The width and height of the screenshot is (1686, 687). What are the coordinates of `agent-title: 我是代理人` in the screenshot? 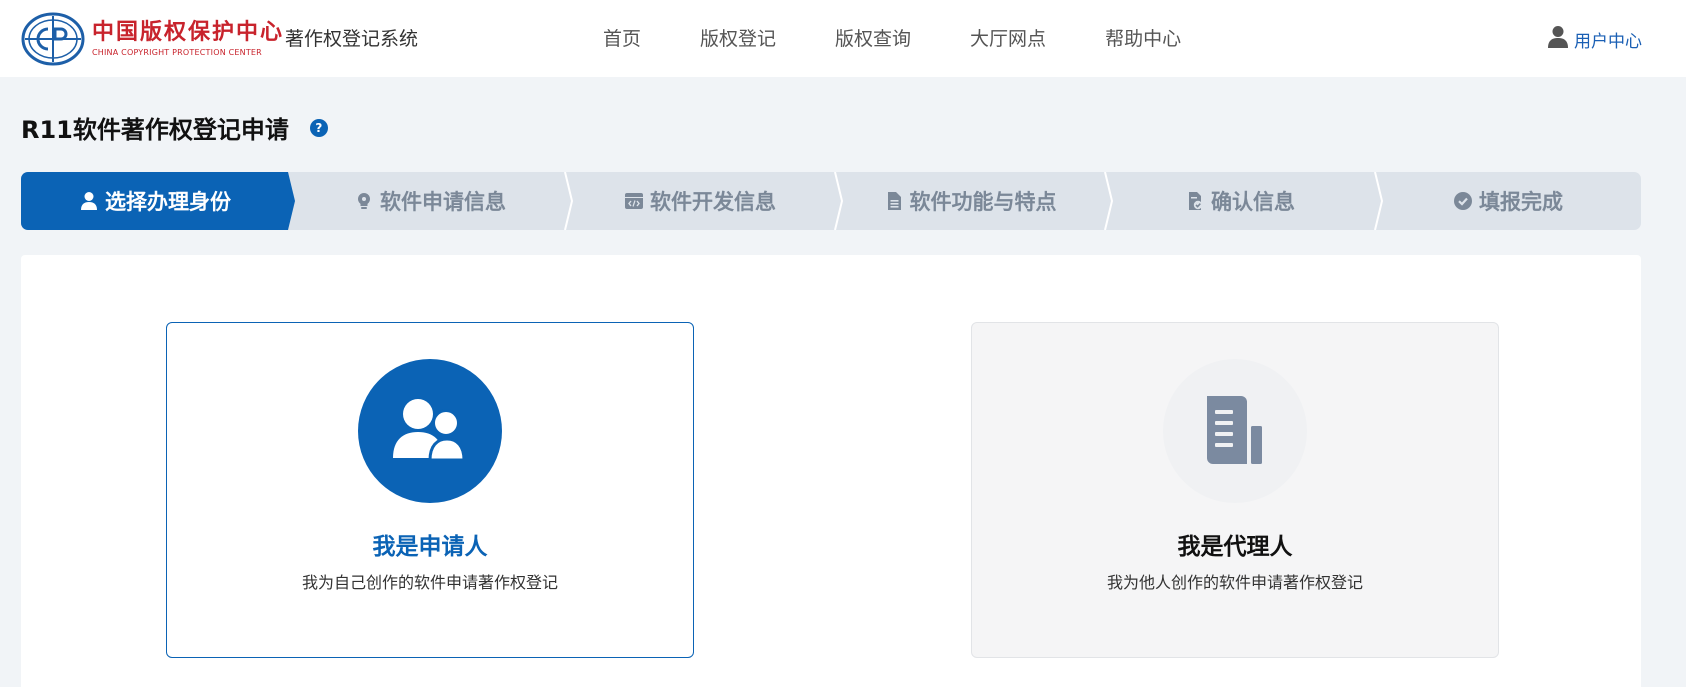 It's located at (1235, 547).